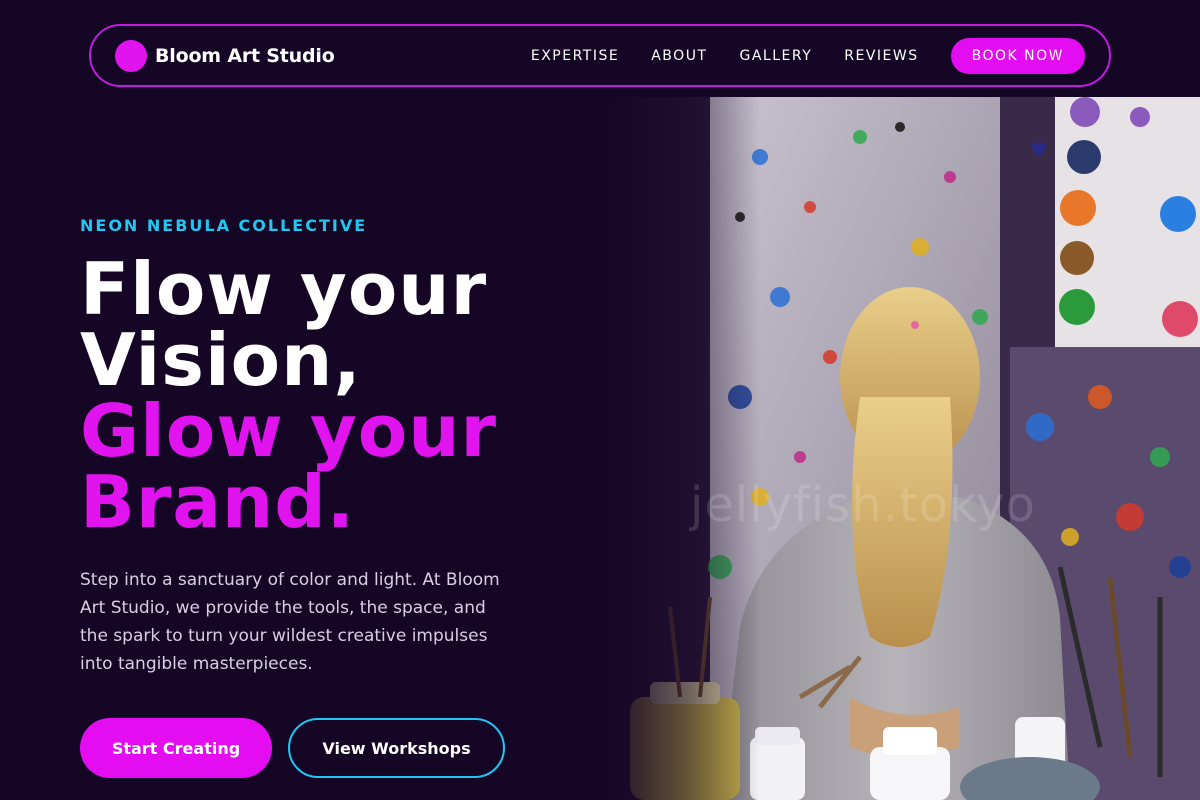 The image size is (1200, 800). Describe the element at coordinates (288, 431) in the screenshot. I see `headline-line-3: Glow your` at that location.